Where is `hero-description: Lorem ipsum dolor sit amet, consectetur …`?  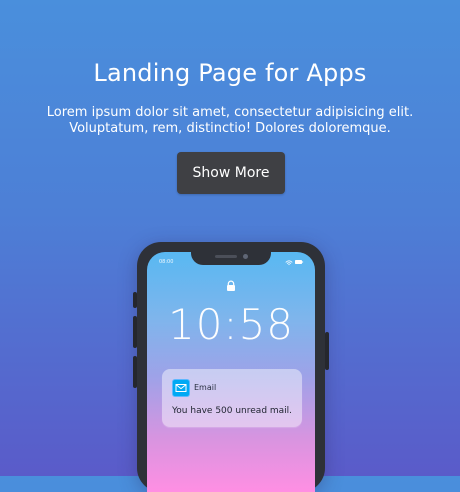 hero-description: Lorem ipsum dolor sit amet, consectetur … is located at coordinates (230, 120).